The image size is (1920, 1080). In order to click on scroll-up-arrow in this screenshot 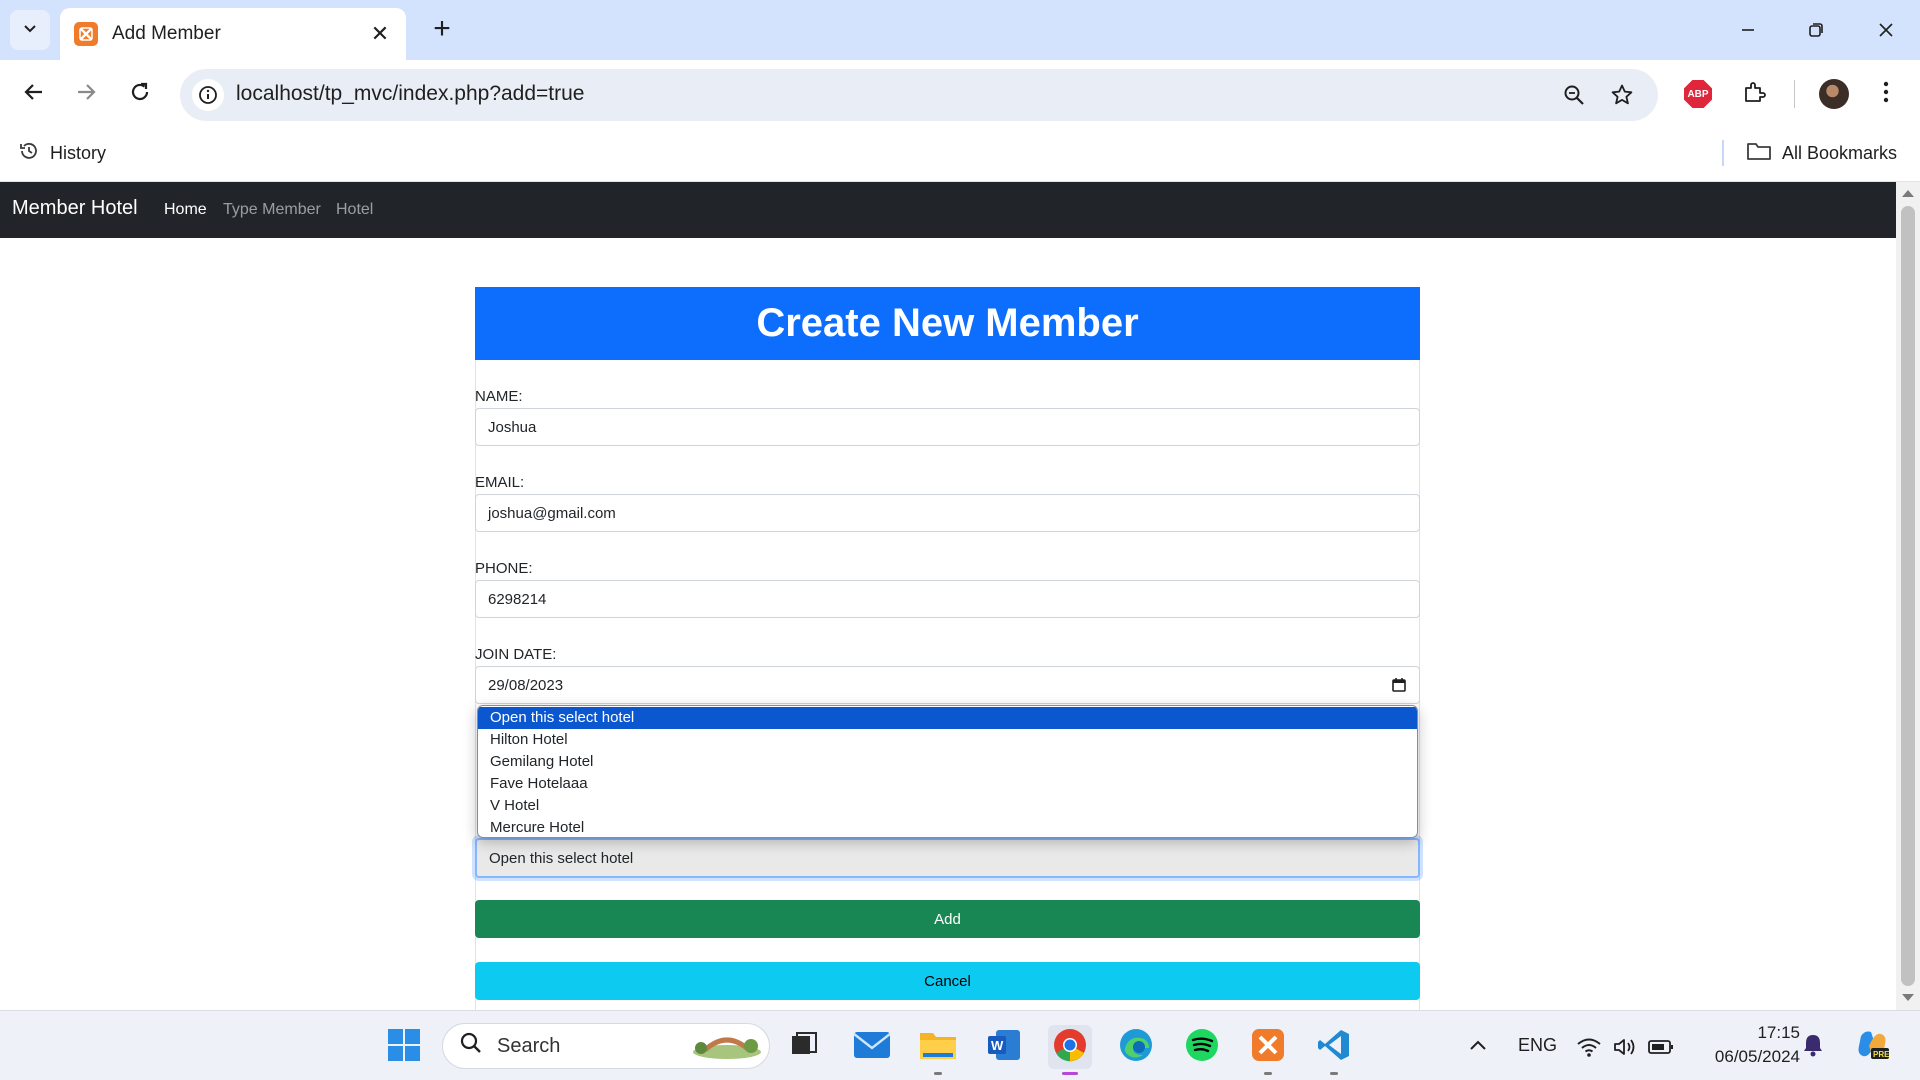, I will do `click(1908, 193)`.